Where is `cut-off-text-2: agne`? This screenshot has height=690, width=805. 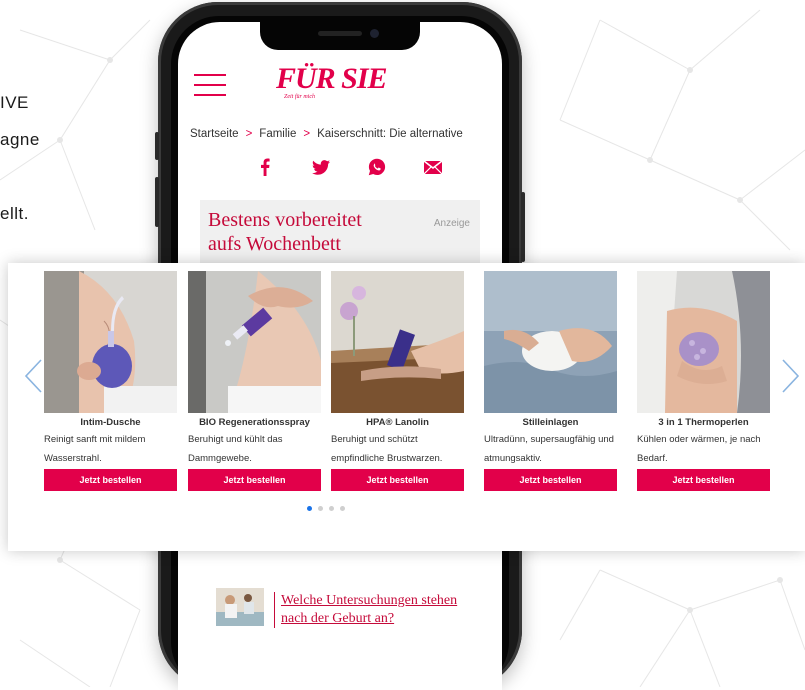 cut-off-text-2: agne is located at coordinates (20, 139).